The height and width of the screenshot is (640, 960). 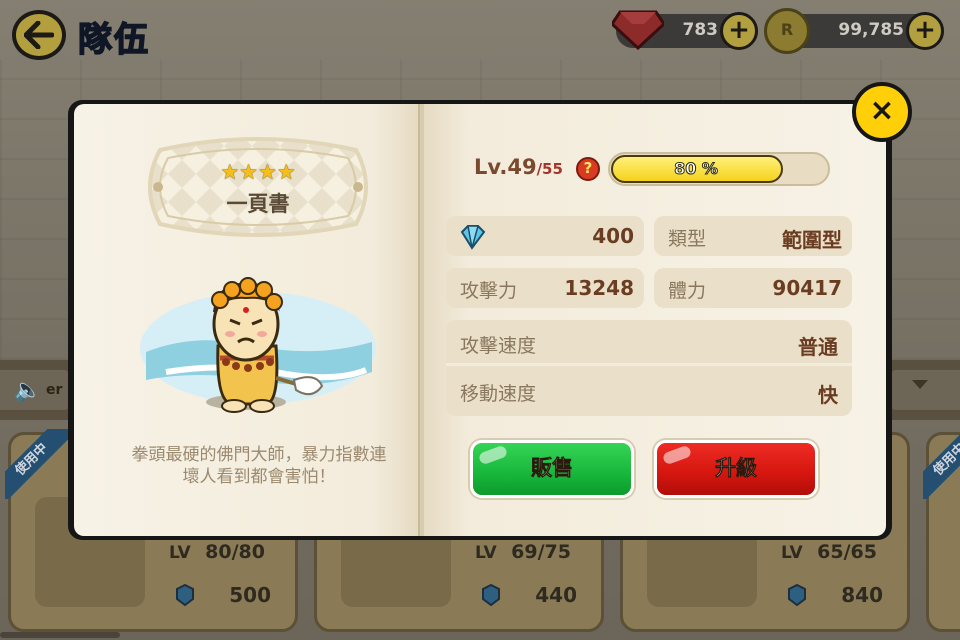 I want to click on attack-speed-row: 攻擊速度 普通, so click(x=649, y=343).